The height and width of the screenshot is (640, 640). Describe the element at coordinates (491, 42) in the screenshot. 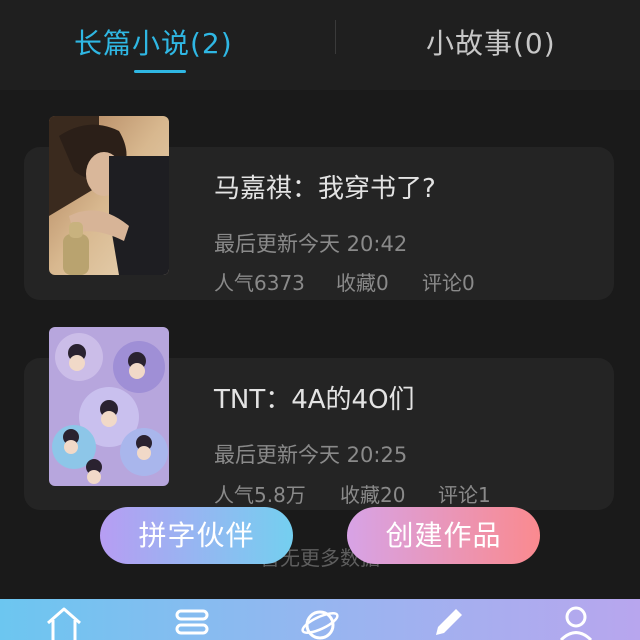

I see `tab-short-stories: 小故事(0)` at that location.